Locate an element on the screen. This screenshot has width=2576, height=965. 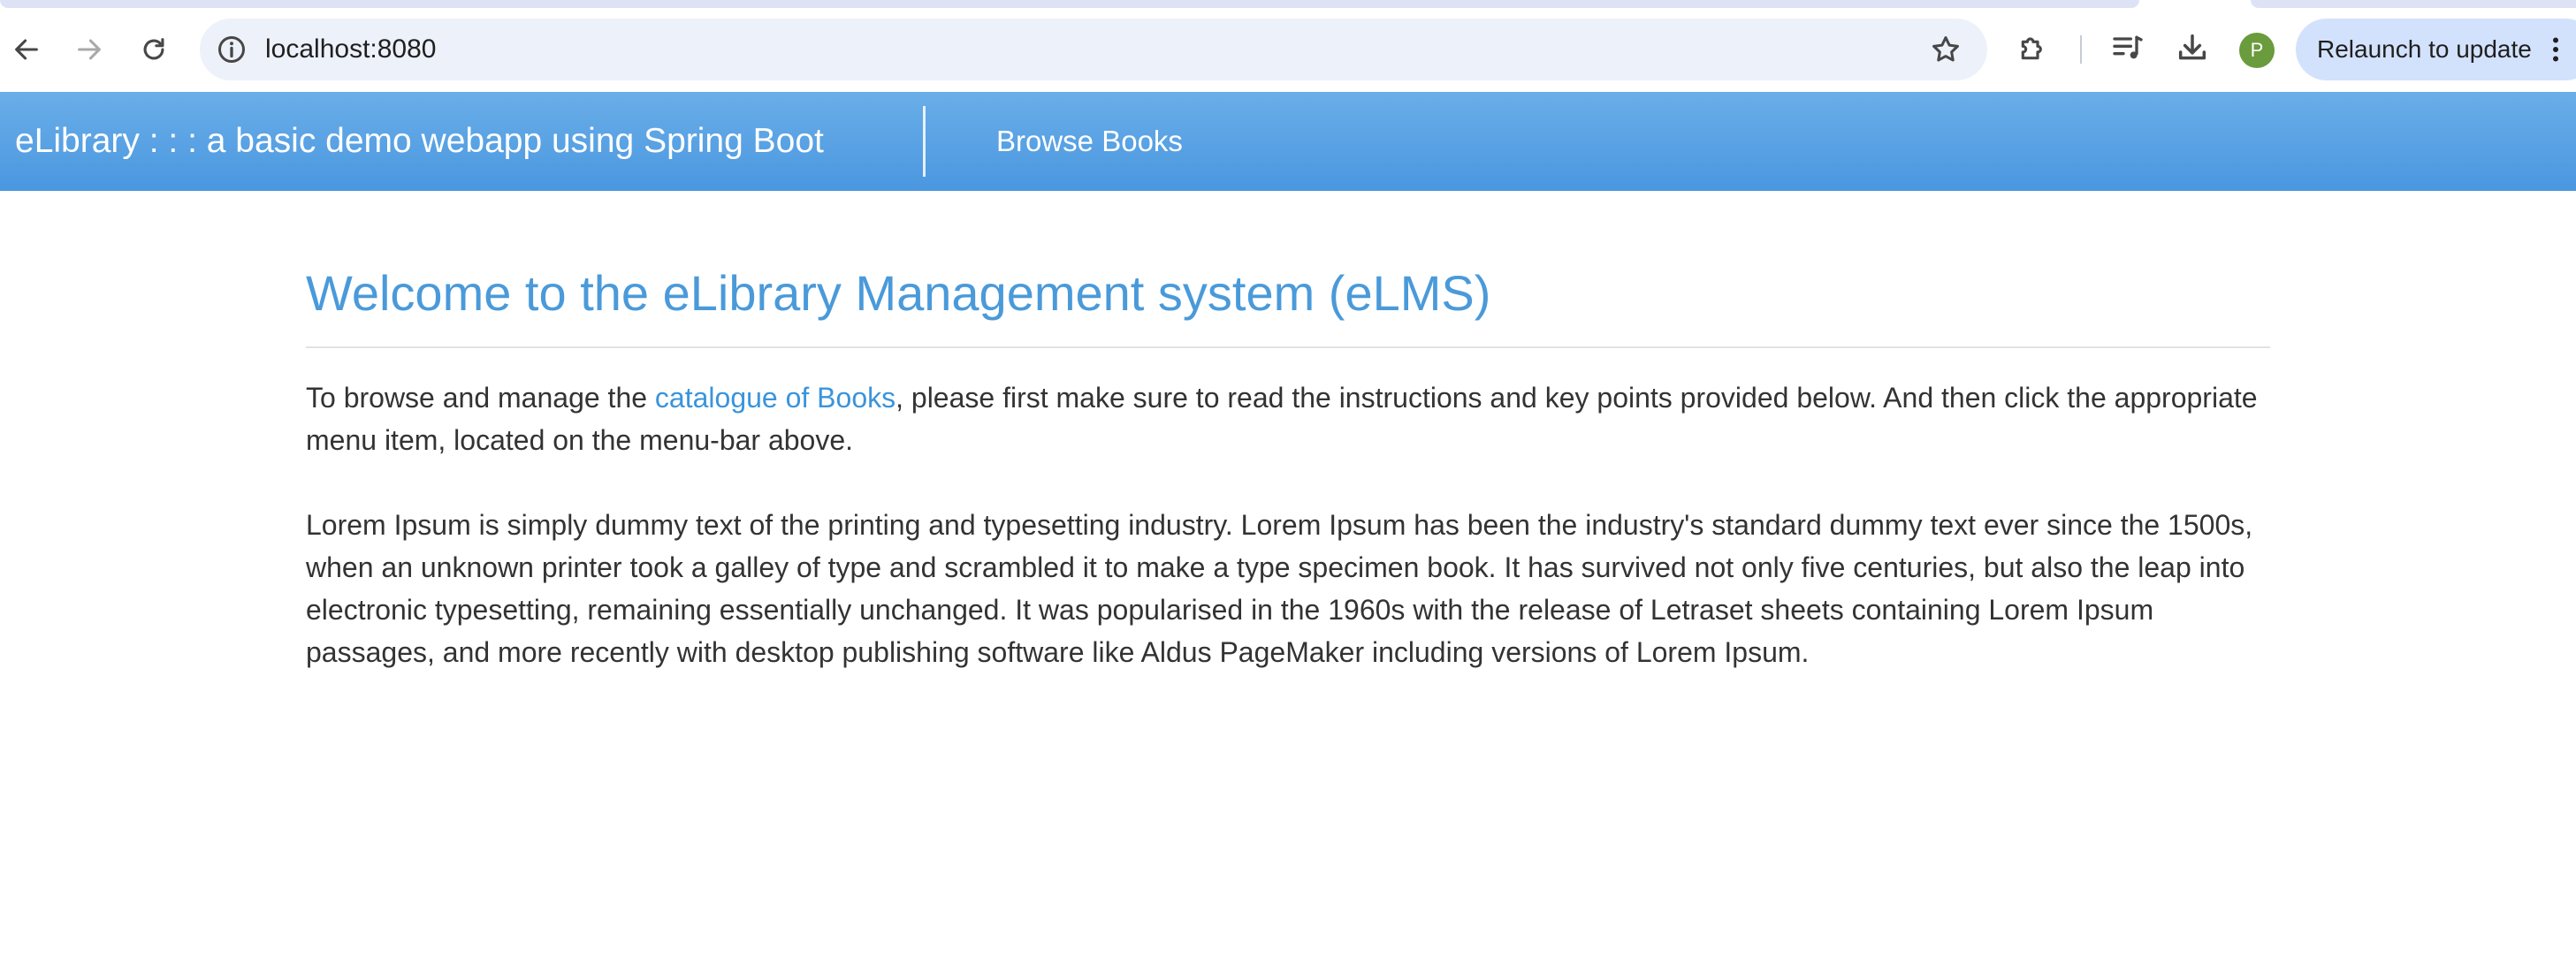
downloads-icon is located at coordinates (2192, 47).